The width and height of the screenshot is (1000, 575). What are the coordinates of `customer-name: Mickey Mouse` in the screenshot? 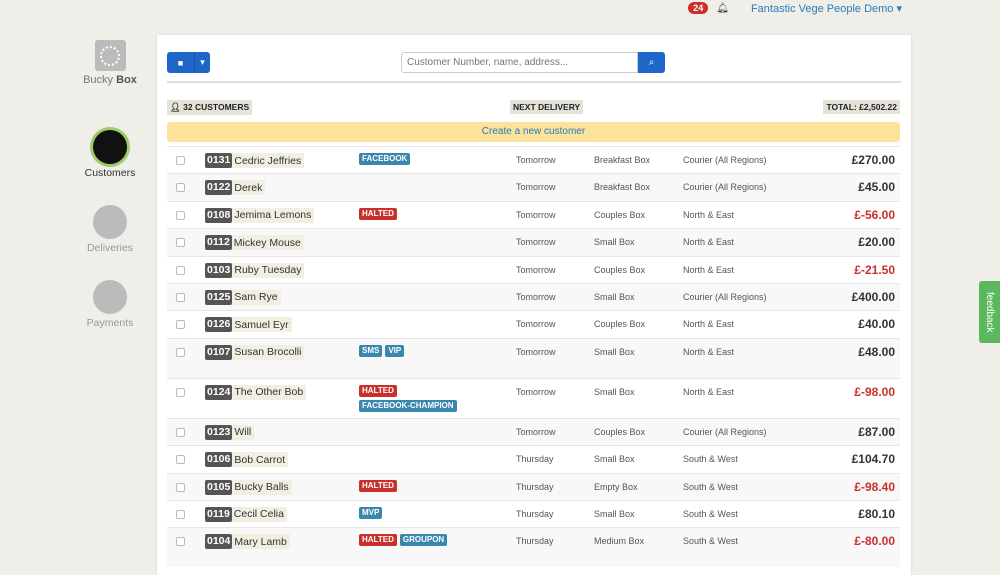 It's located at (267, 242).